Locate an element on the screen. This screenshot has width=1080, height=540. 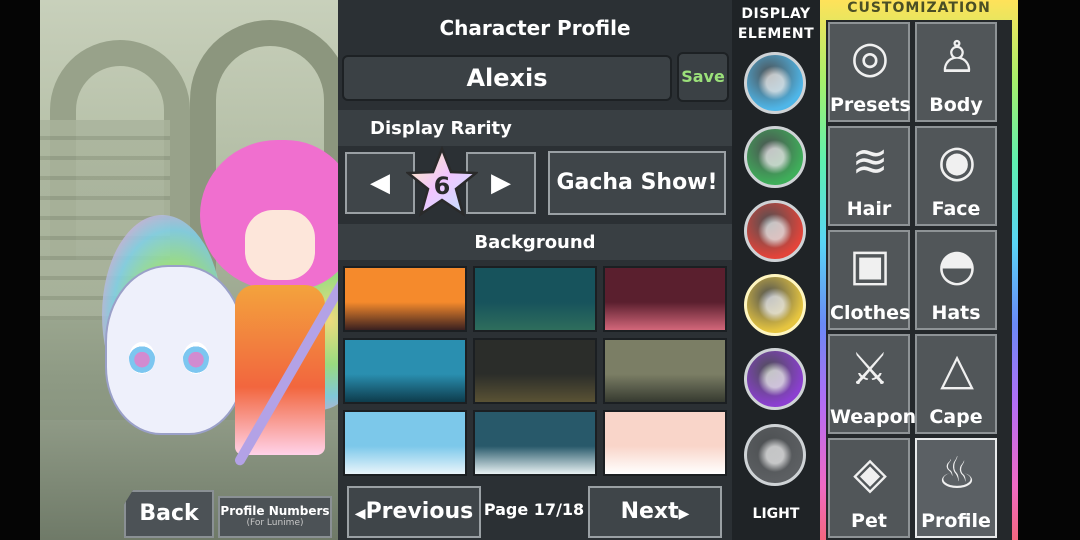
customization-label: Clothes is located at coordinates (870, 313).